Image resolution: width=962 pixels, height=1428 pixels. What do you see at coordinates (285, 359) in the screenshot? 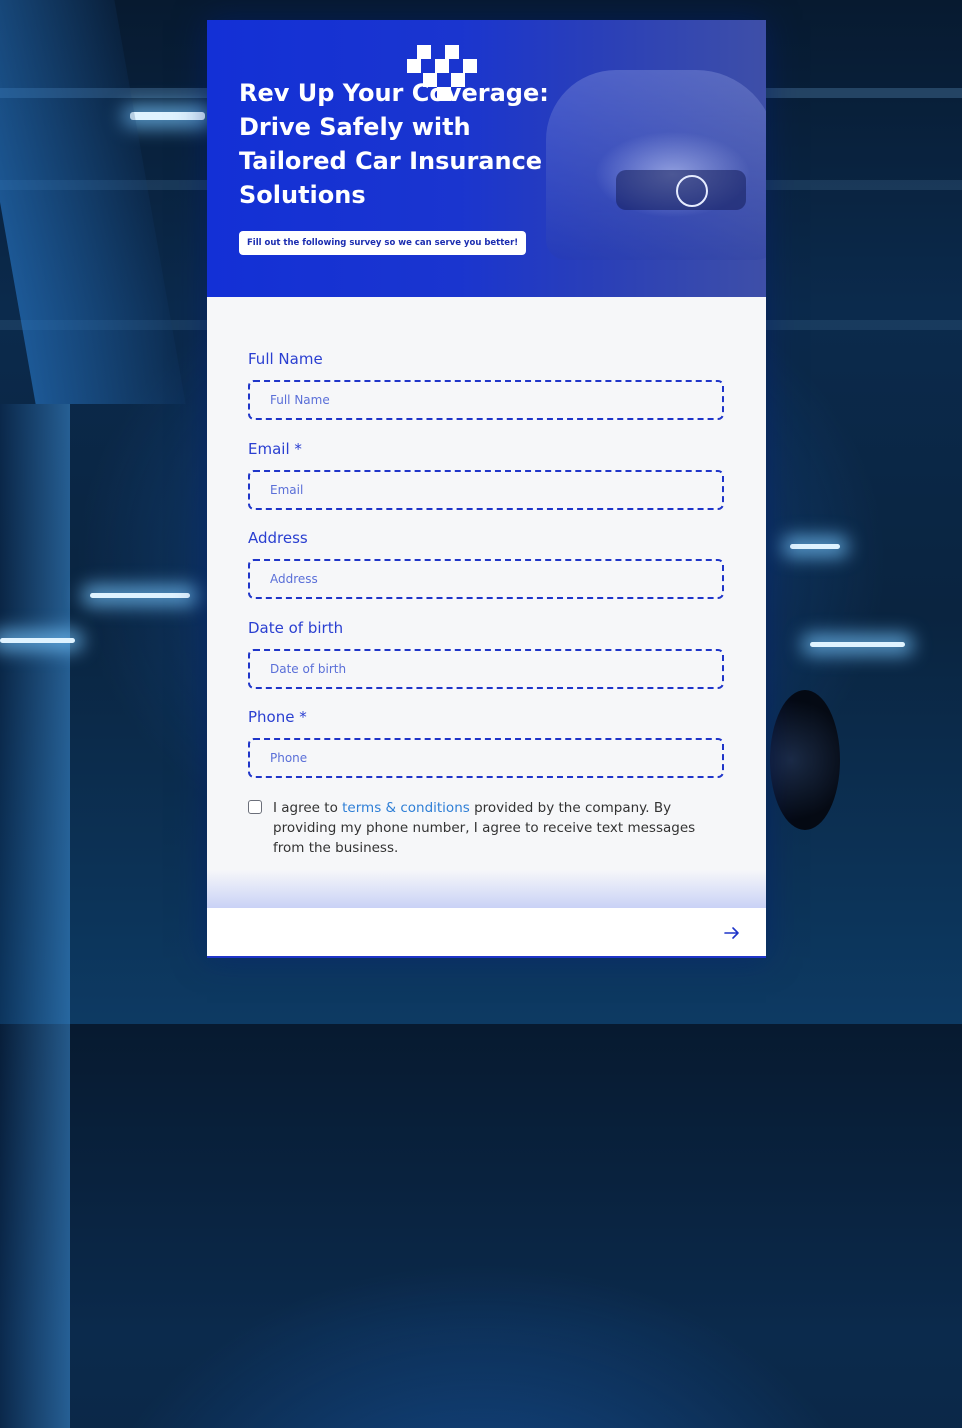
I see `full-name-label: Full Name` at bounding box center [285, 359].